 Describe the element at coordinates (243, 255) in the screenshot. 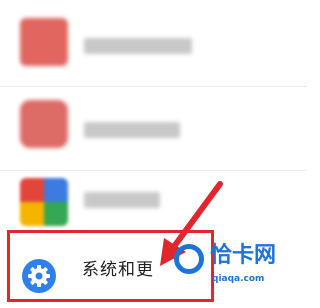

I see `watermark-title: 恰卡网` at that location.